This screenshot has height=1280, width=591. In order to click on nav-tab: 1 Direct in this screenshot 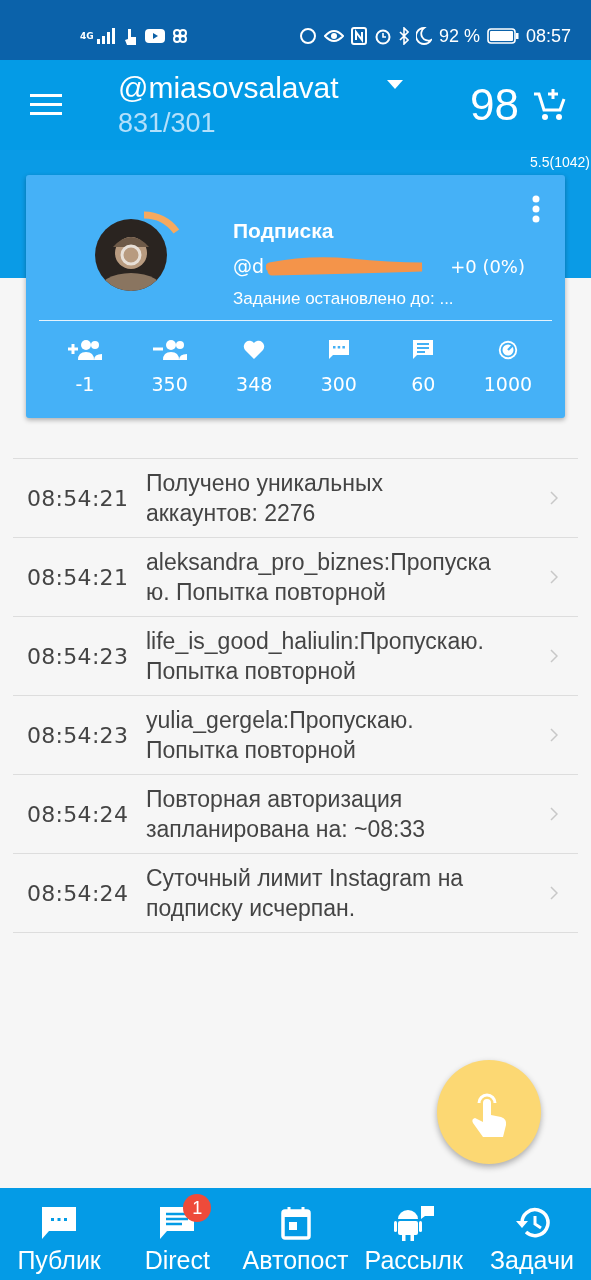, I will do `click(177, 1234)`.